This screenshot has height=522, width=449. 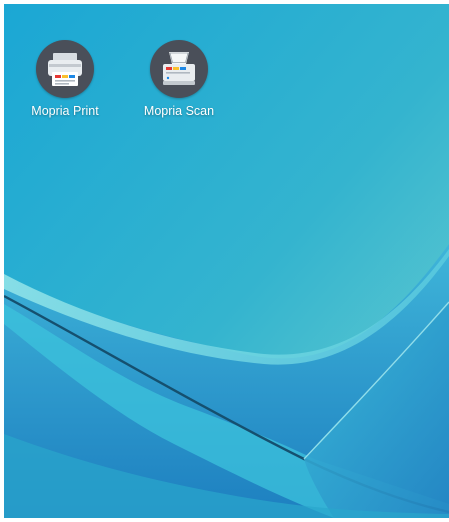 I want to click on app-icon-mopria-print: Mopria Print, so click(x=65, y=79).